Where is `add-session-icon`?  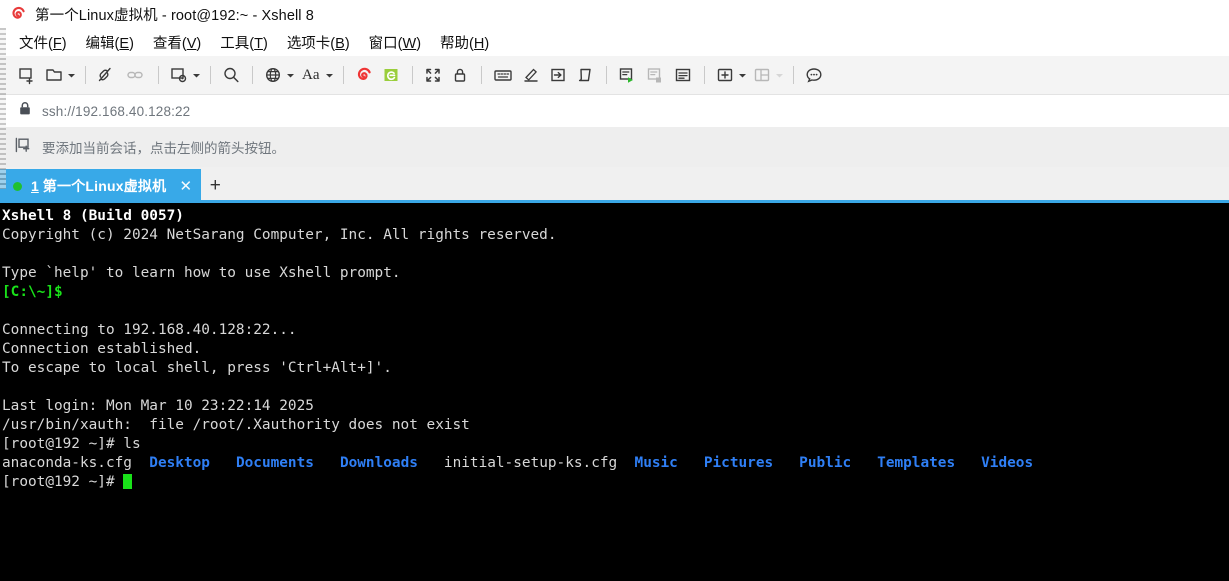 add-session-icon is located at coordinates (23, 147).